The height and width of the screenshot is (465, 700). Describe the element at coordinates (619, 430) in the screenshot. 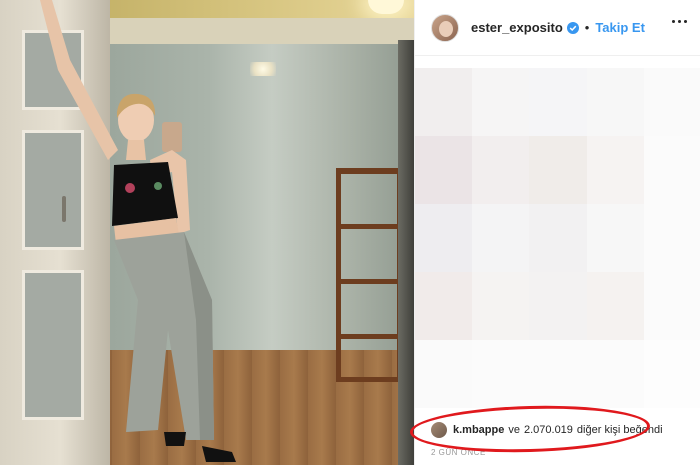

I see `likes-suffix: diğer kişi beğendi` at that location.